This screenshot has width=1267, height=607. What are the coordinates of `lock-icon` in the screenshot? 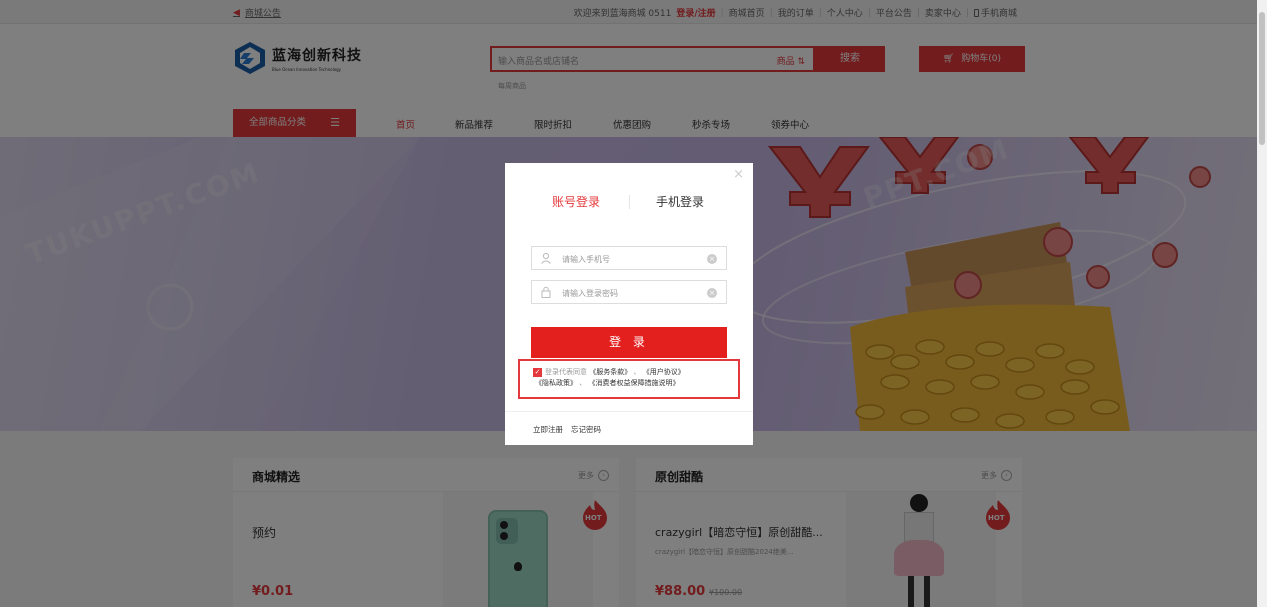 It's located at (546, 292).